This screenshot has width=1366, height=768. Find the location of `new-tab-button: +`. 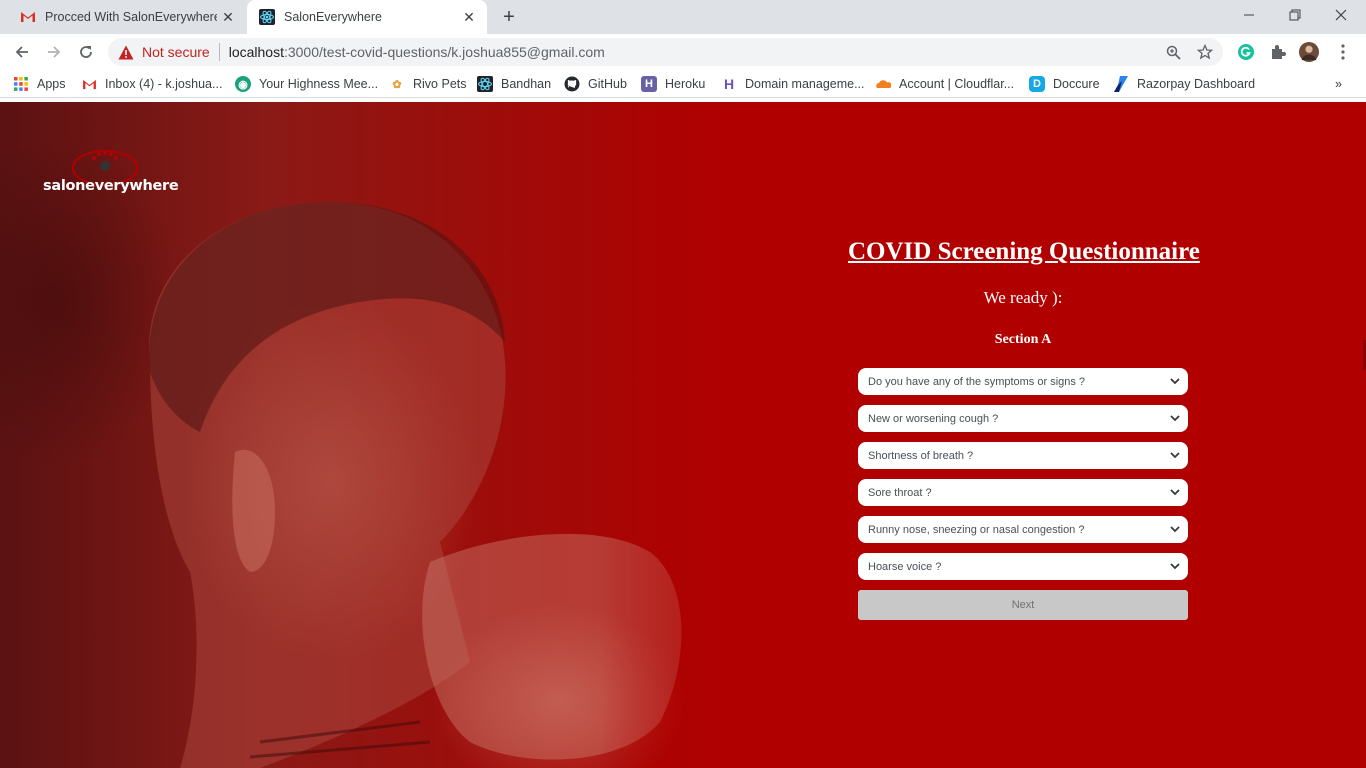

new-tab-button: + is located at coordinates (509, 17).